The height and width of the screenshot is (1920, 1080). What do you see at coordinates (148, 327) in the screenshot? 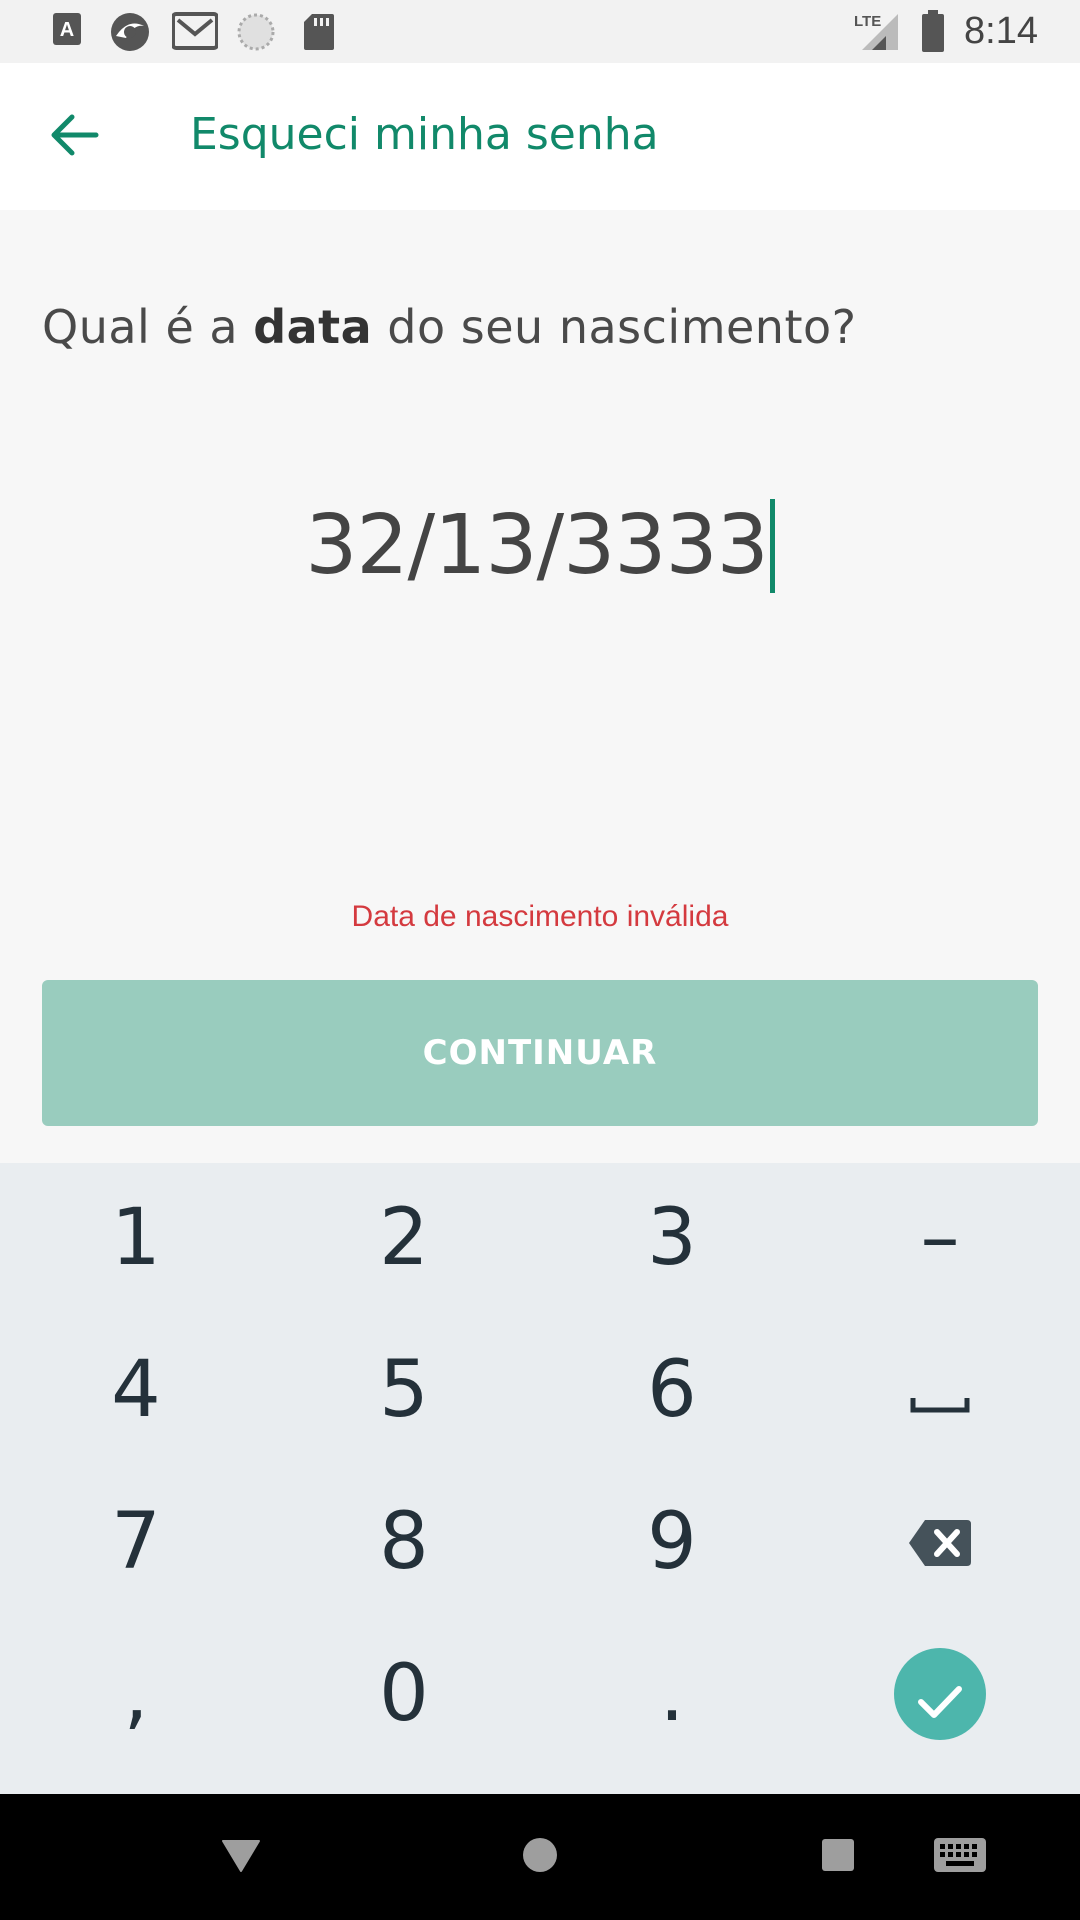
I see `question-prefix: Qual é a` at bounding box center [148, 327].